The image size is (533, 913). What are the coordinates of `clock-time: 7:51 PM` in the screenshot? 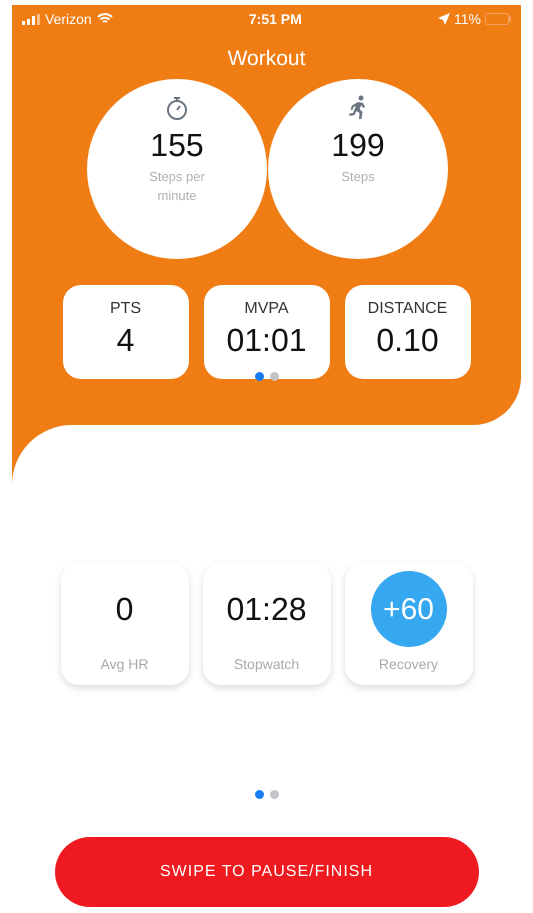 It's located at (275, 19).